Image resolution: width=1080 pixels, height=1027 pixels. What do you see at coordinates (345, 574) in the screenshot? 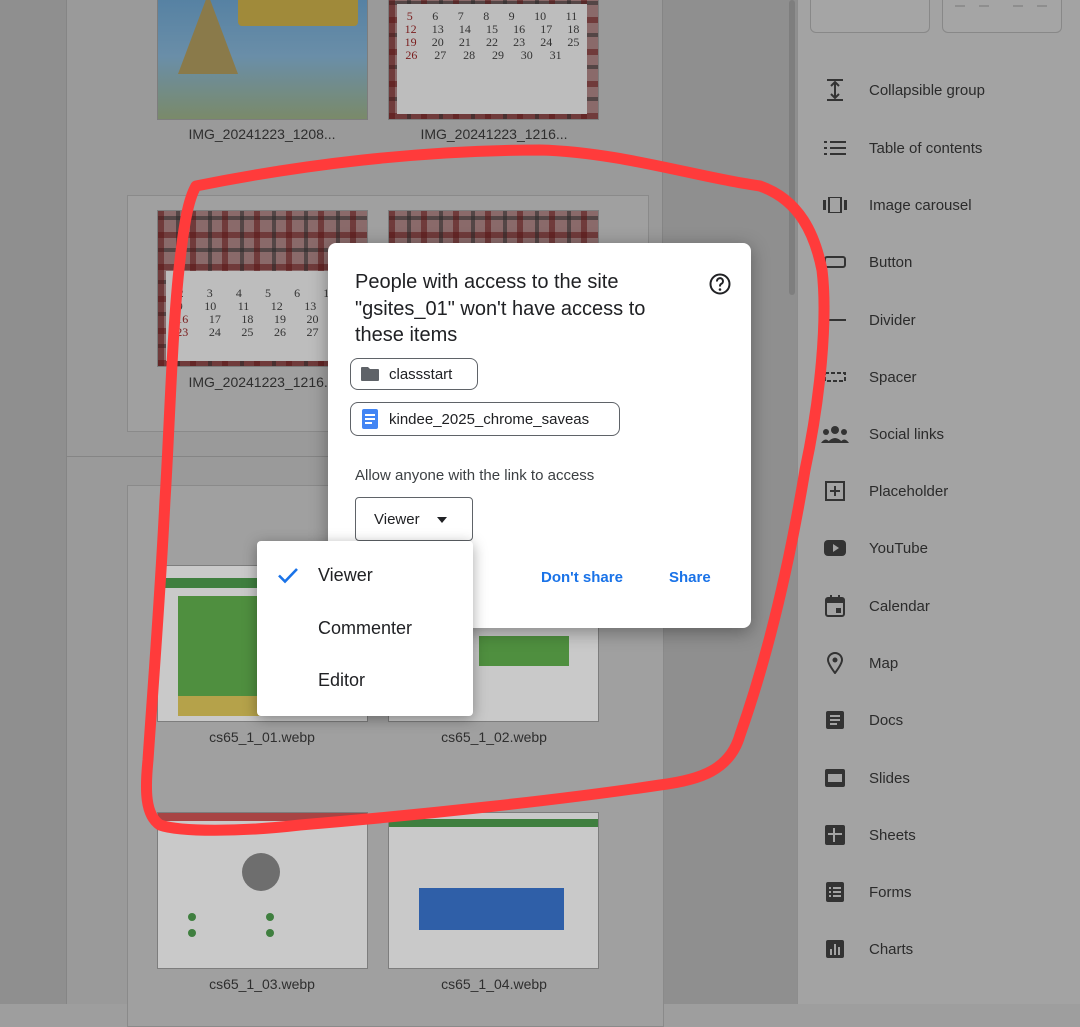
I see `menu-item-label: Viewer` at bounding box center [345, 574].